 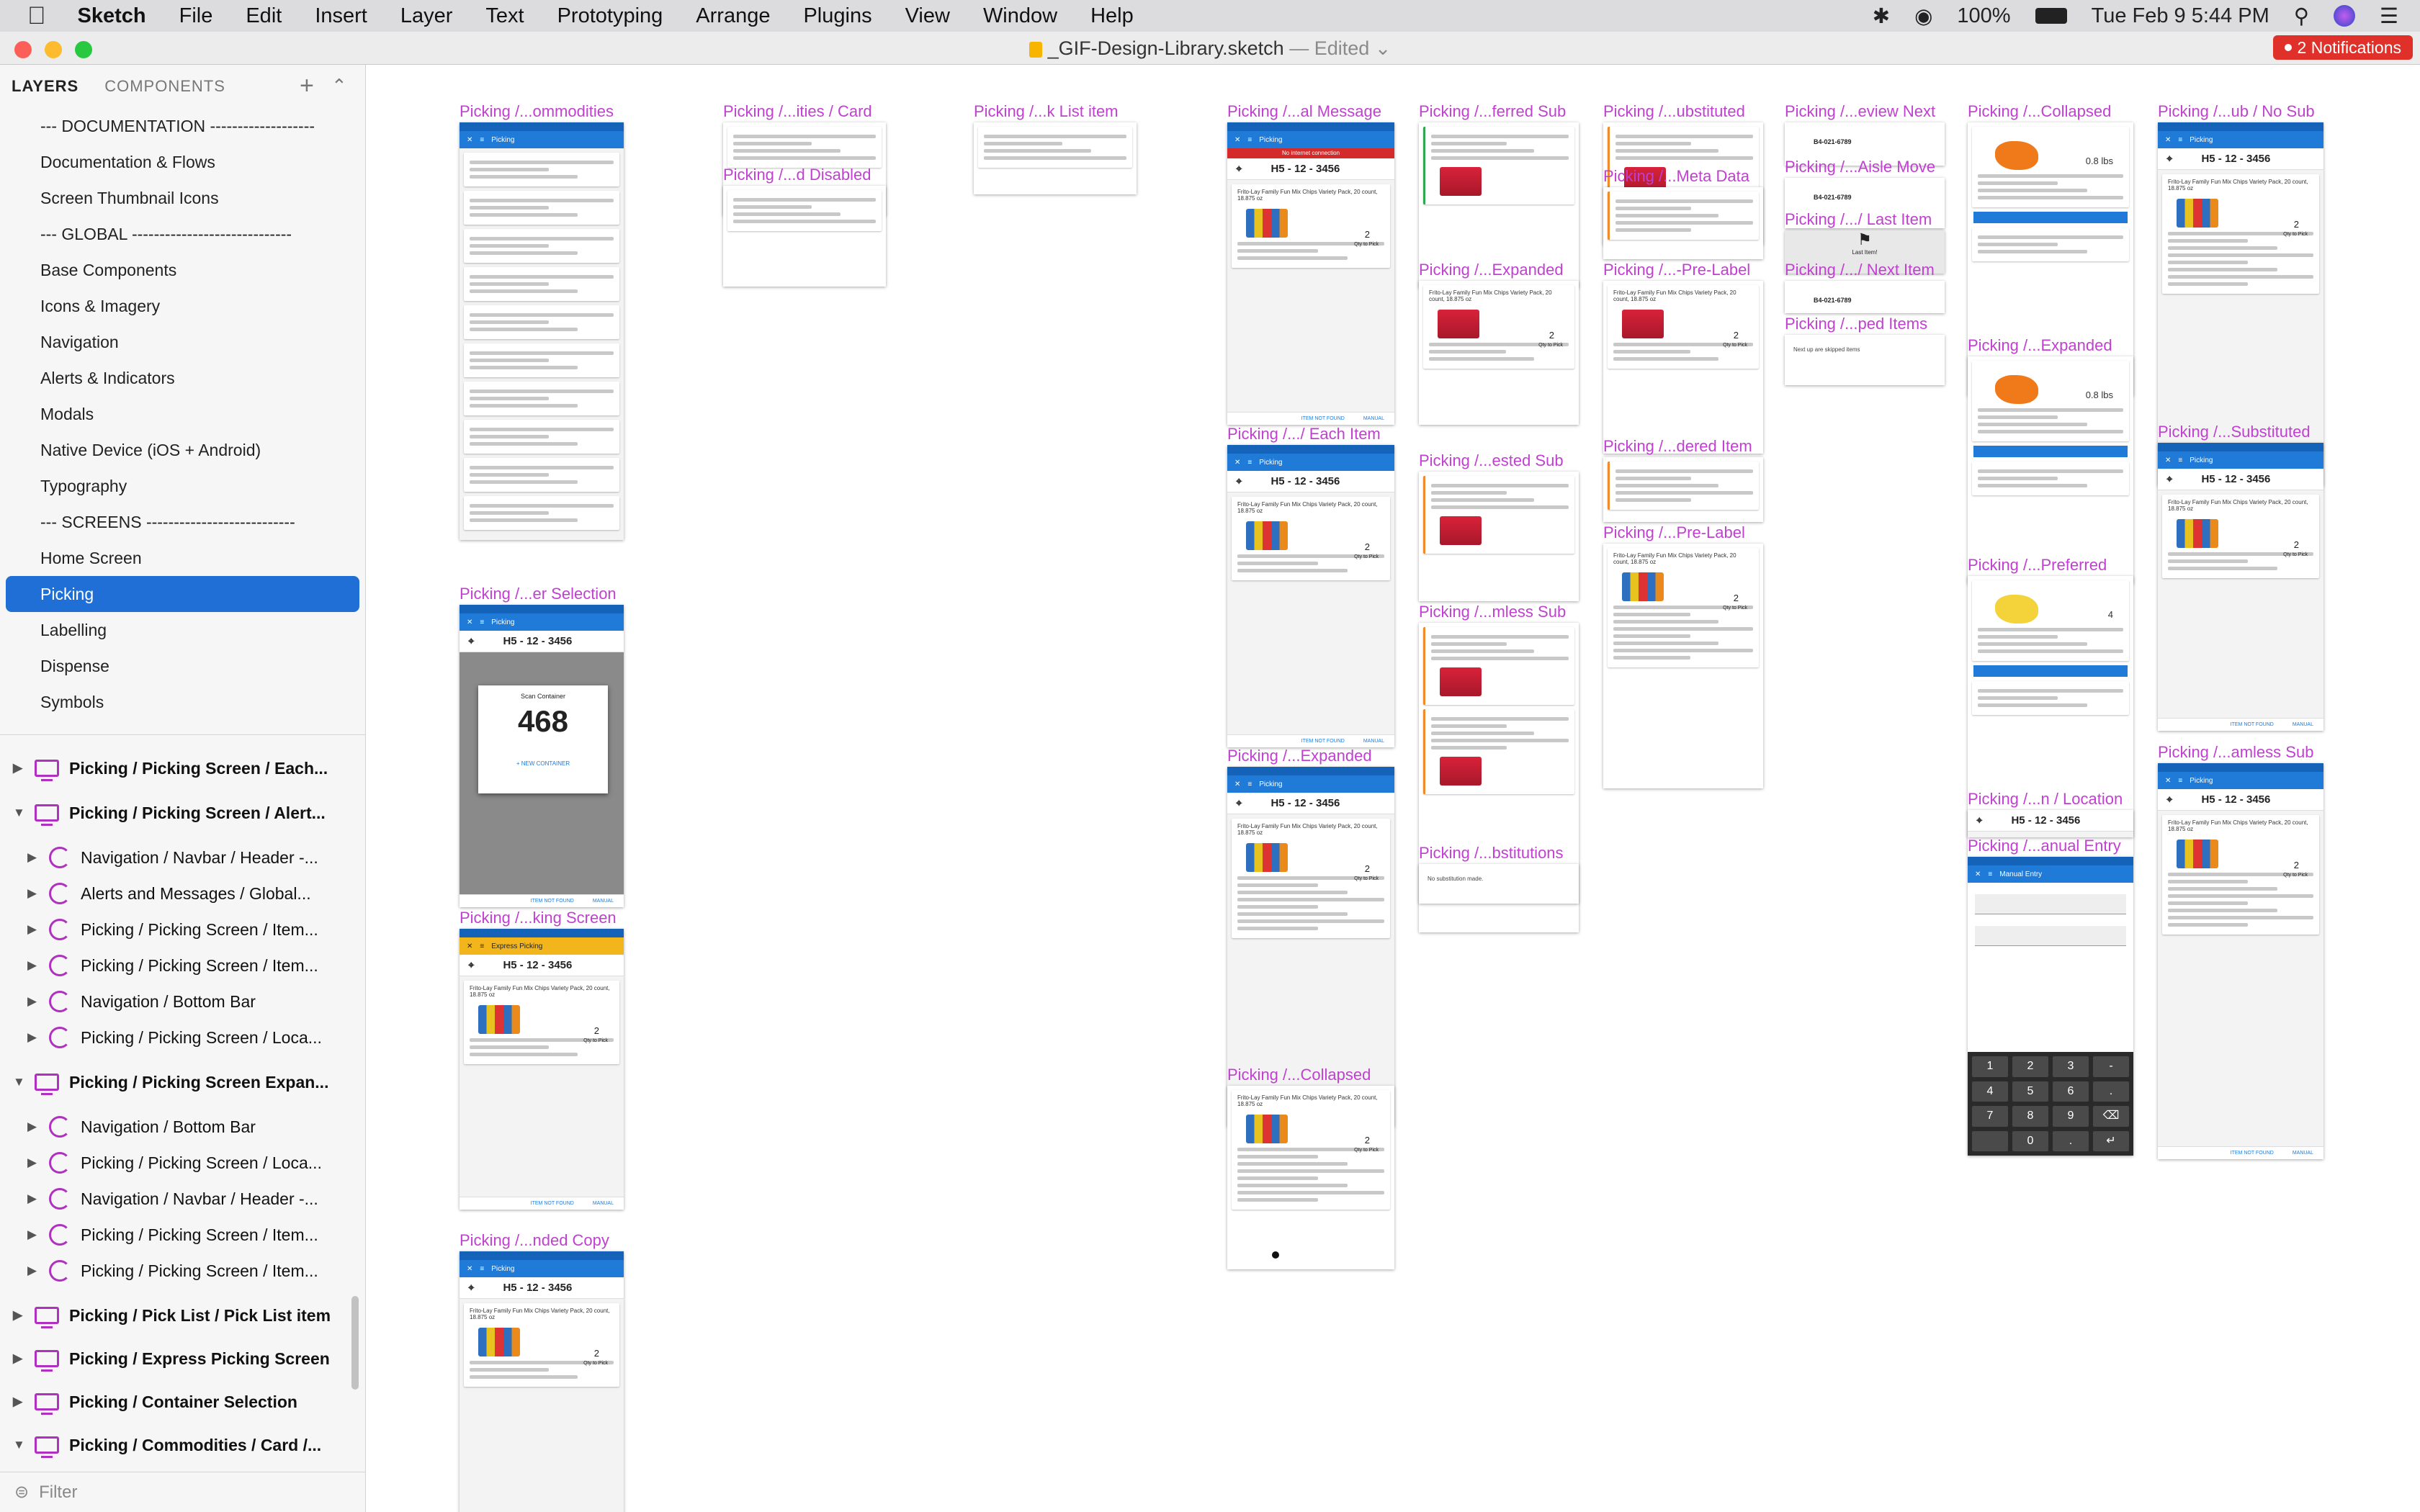 I want to click on artboard-label: Picking /...d Disabled, so click(x=797, y=175).